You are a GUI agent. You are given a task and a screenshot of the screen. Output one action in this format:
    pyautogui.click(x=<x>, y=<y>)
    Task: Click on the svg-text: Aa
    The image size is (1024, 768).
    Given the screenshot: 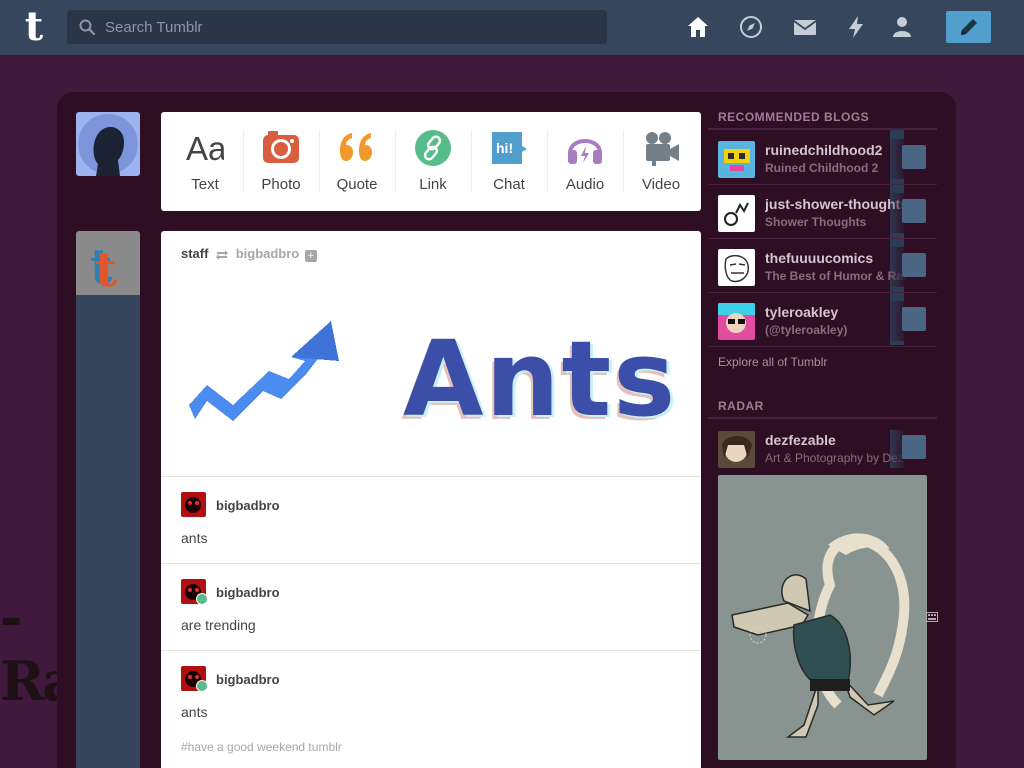 What is the action you would take?
    pyautogui.click(x=205, y=148)
    